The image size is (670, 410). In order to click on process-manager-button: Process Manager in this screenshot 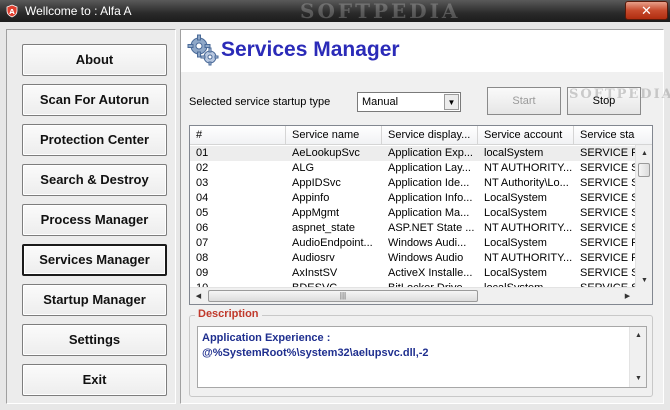, I will do `click(94, 220)`.